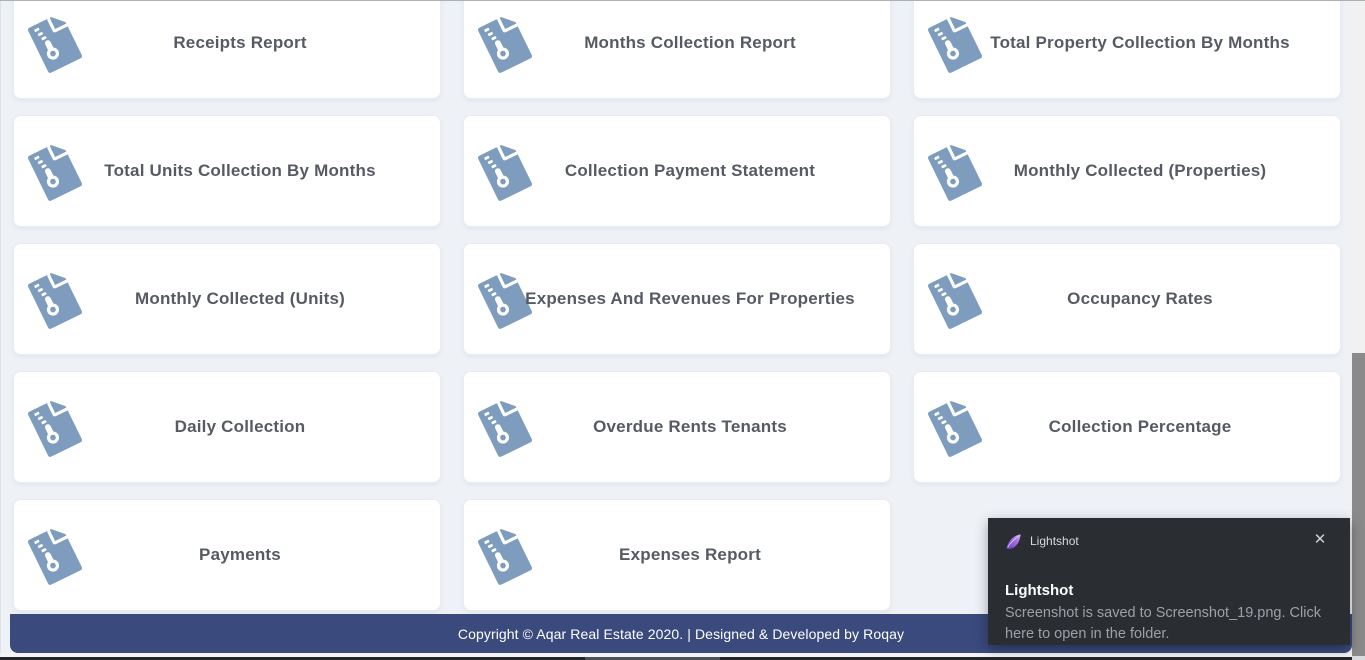 Image resolution: width=1365 pixels, height=660 pixels. I want to click on scrollbar-track, so click(1358, 328).